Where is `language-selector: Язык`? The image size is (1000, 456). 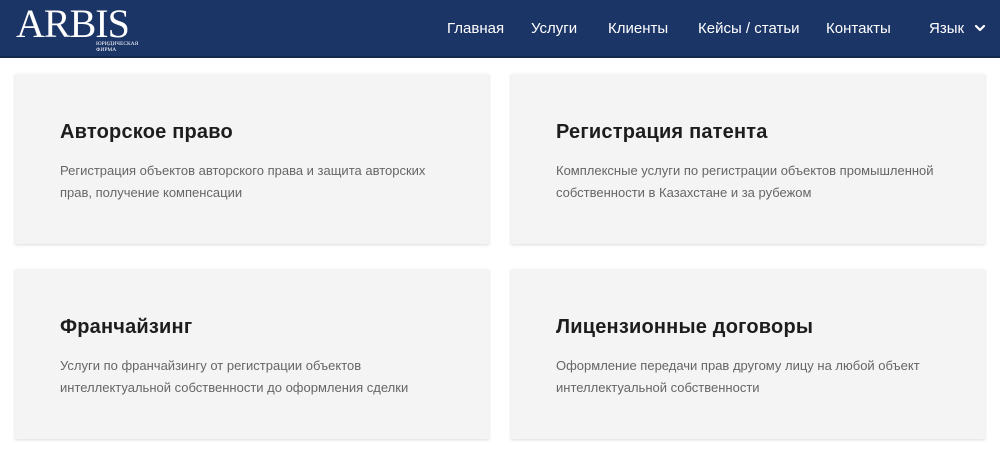 language-selector: Язык is located at coordinates (957, 29).